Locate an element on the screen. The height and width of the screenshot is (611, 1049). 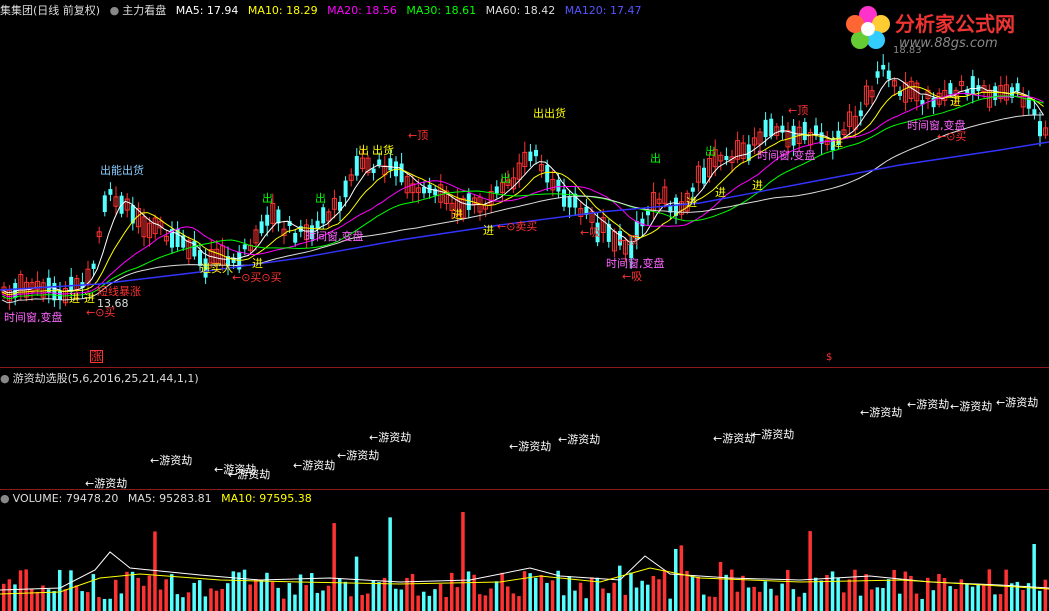
price-low-label: 13.68 is located at coordinates (113, 303).